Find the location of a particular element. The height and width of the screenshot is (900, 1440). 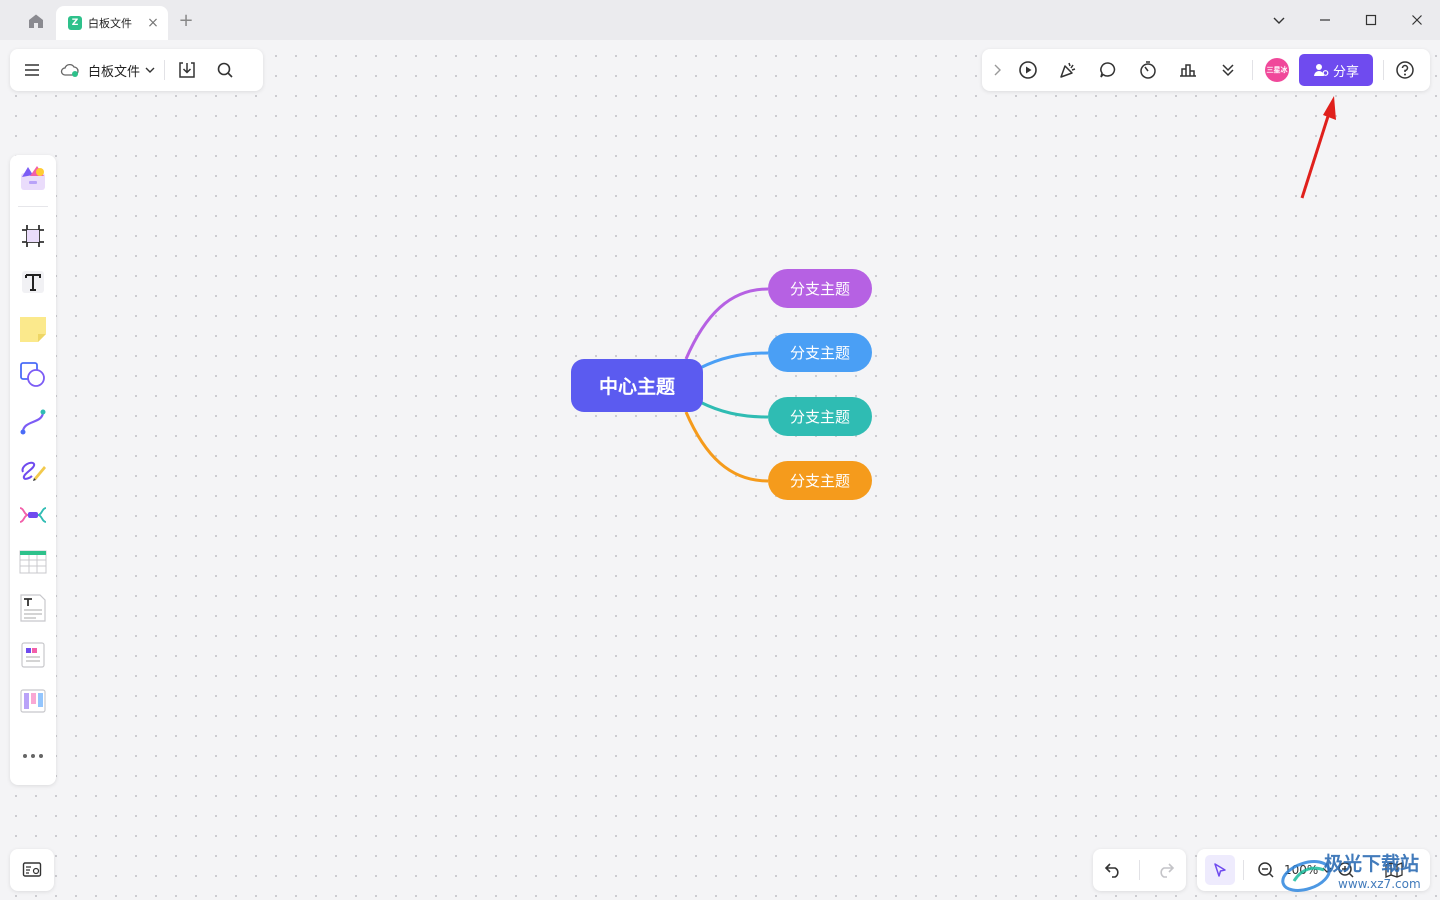

undo-button is located at coordinates (1113, 870).